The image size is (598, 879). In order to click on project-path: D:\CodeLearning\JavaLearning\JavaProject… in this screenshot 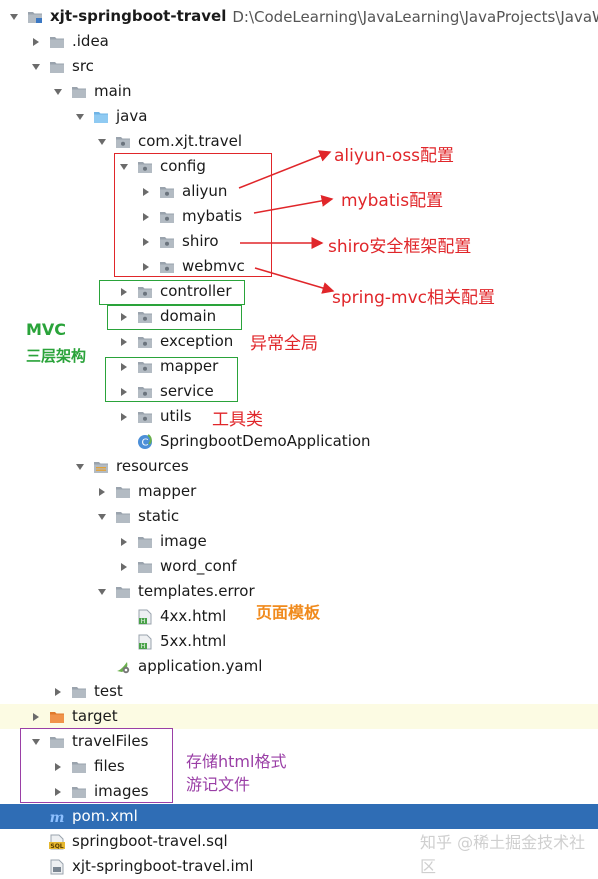, I will do `click(415, 16)`.